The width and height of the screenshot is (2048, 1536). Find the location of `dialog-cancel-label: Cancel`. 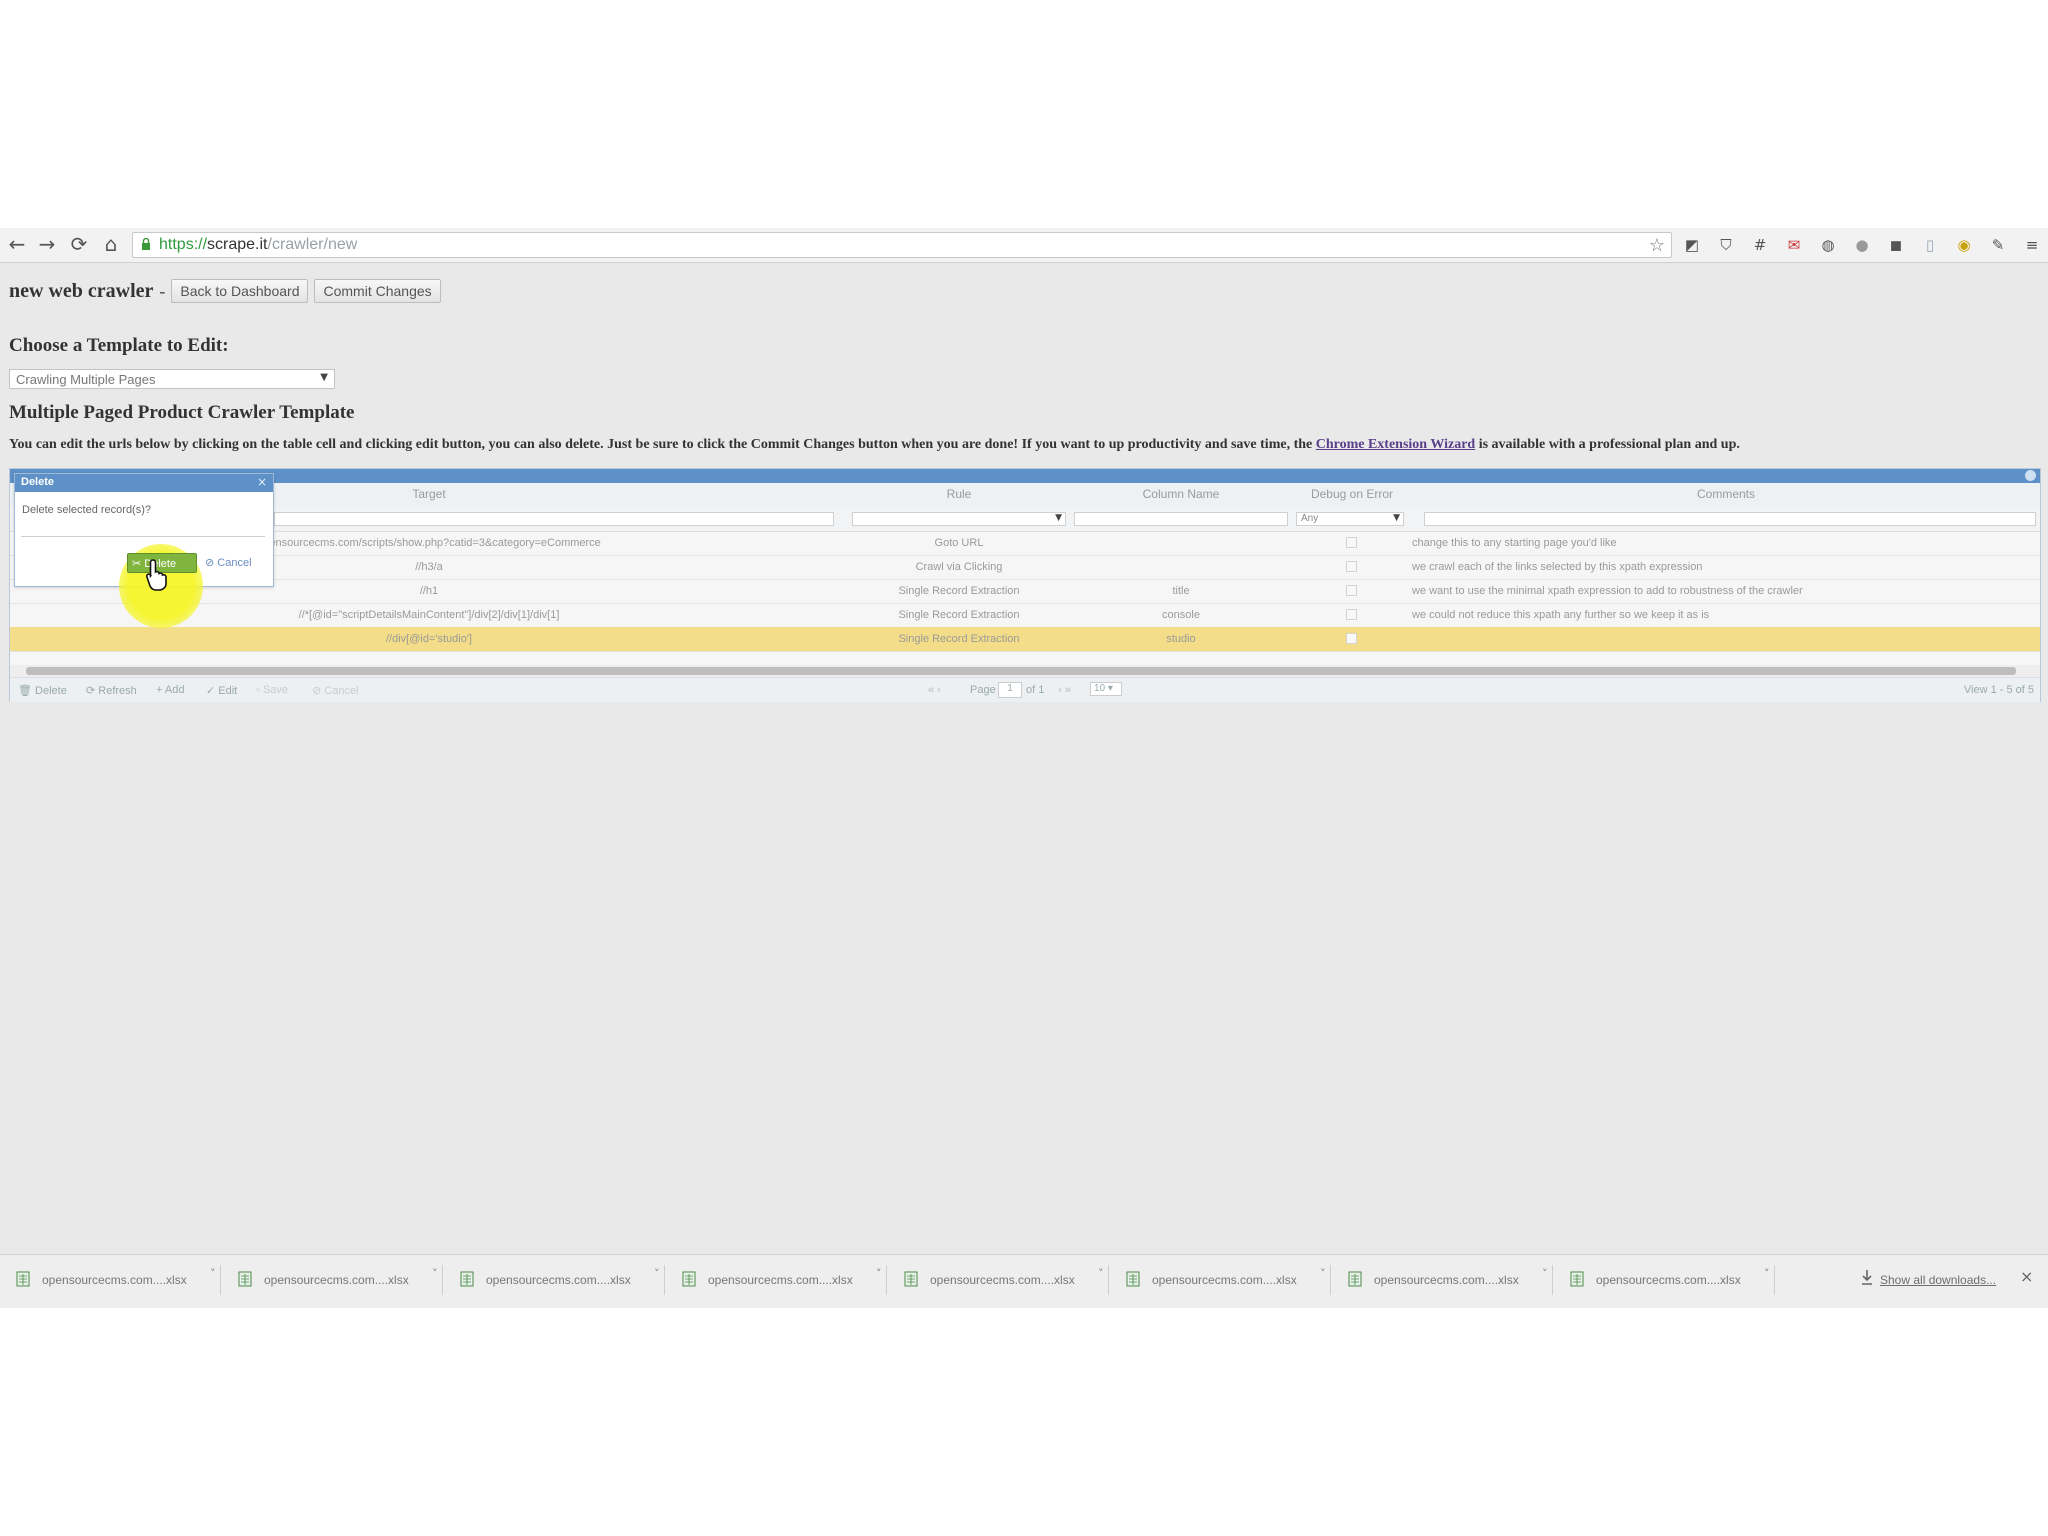

dialog-cancel-label: Cancel is located at coordinates (234, 563).